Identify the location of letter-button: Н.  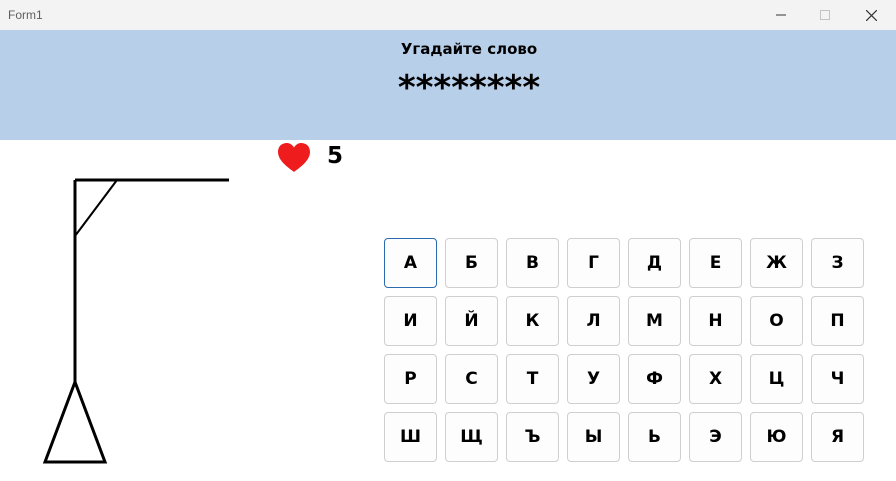
(715, 321).